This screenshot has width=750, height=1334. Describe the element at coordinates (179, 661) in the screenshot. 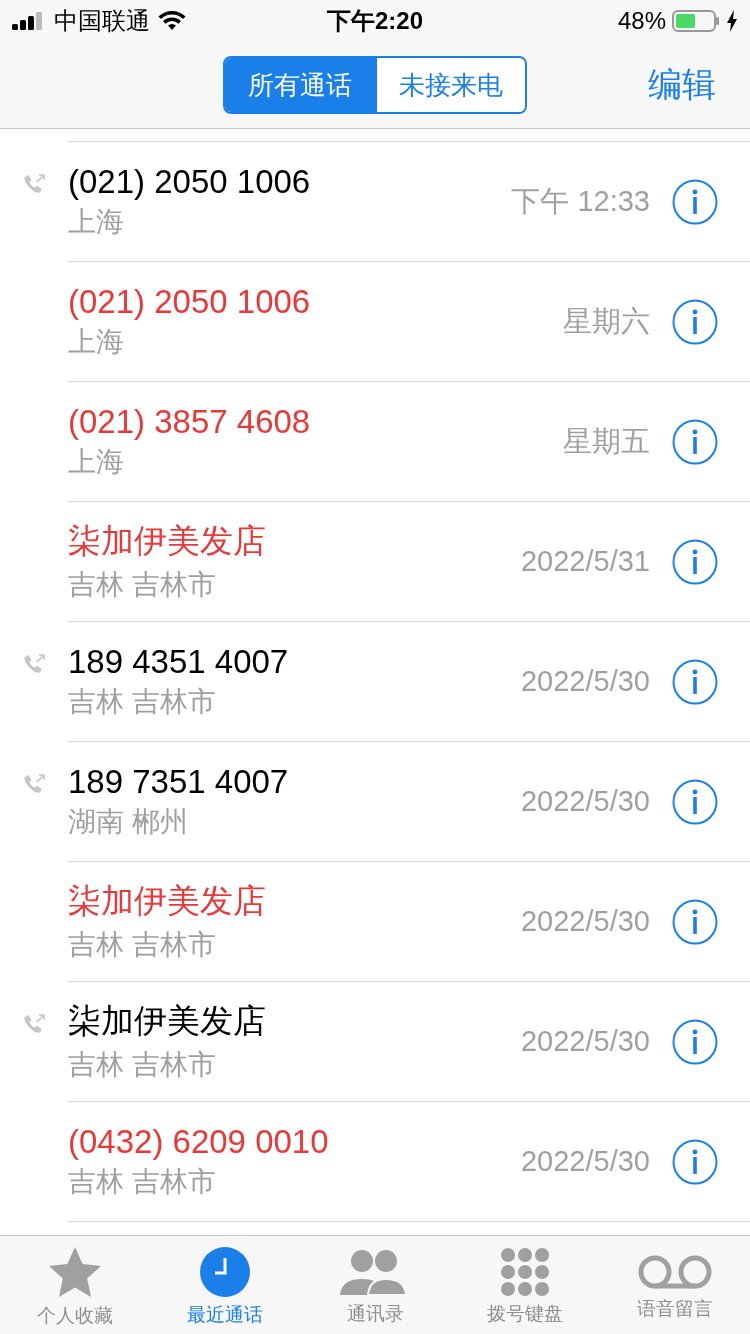

I see `caller-name: 189 4351 4007` at that location.